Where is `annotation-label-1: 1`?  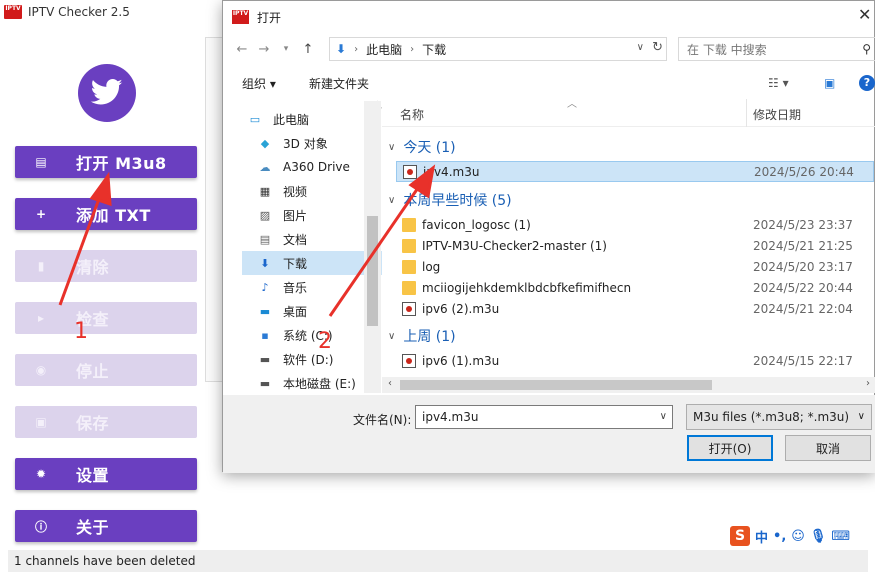
annotation-label-1: 1 is located at coordinates (81, 331).